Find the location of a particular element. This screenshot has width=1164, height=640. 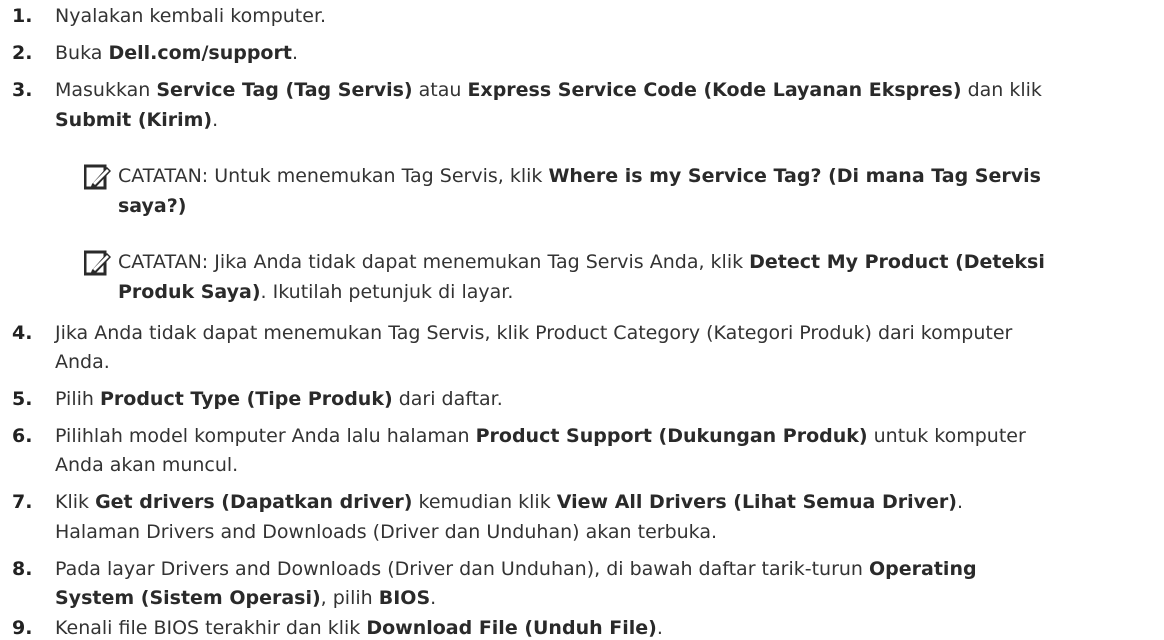

step-number: 1. is located at coordinates (22, 16).